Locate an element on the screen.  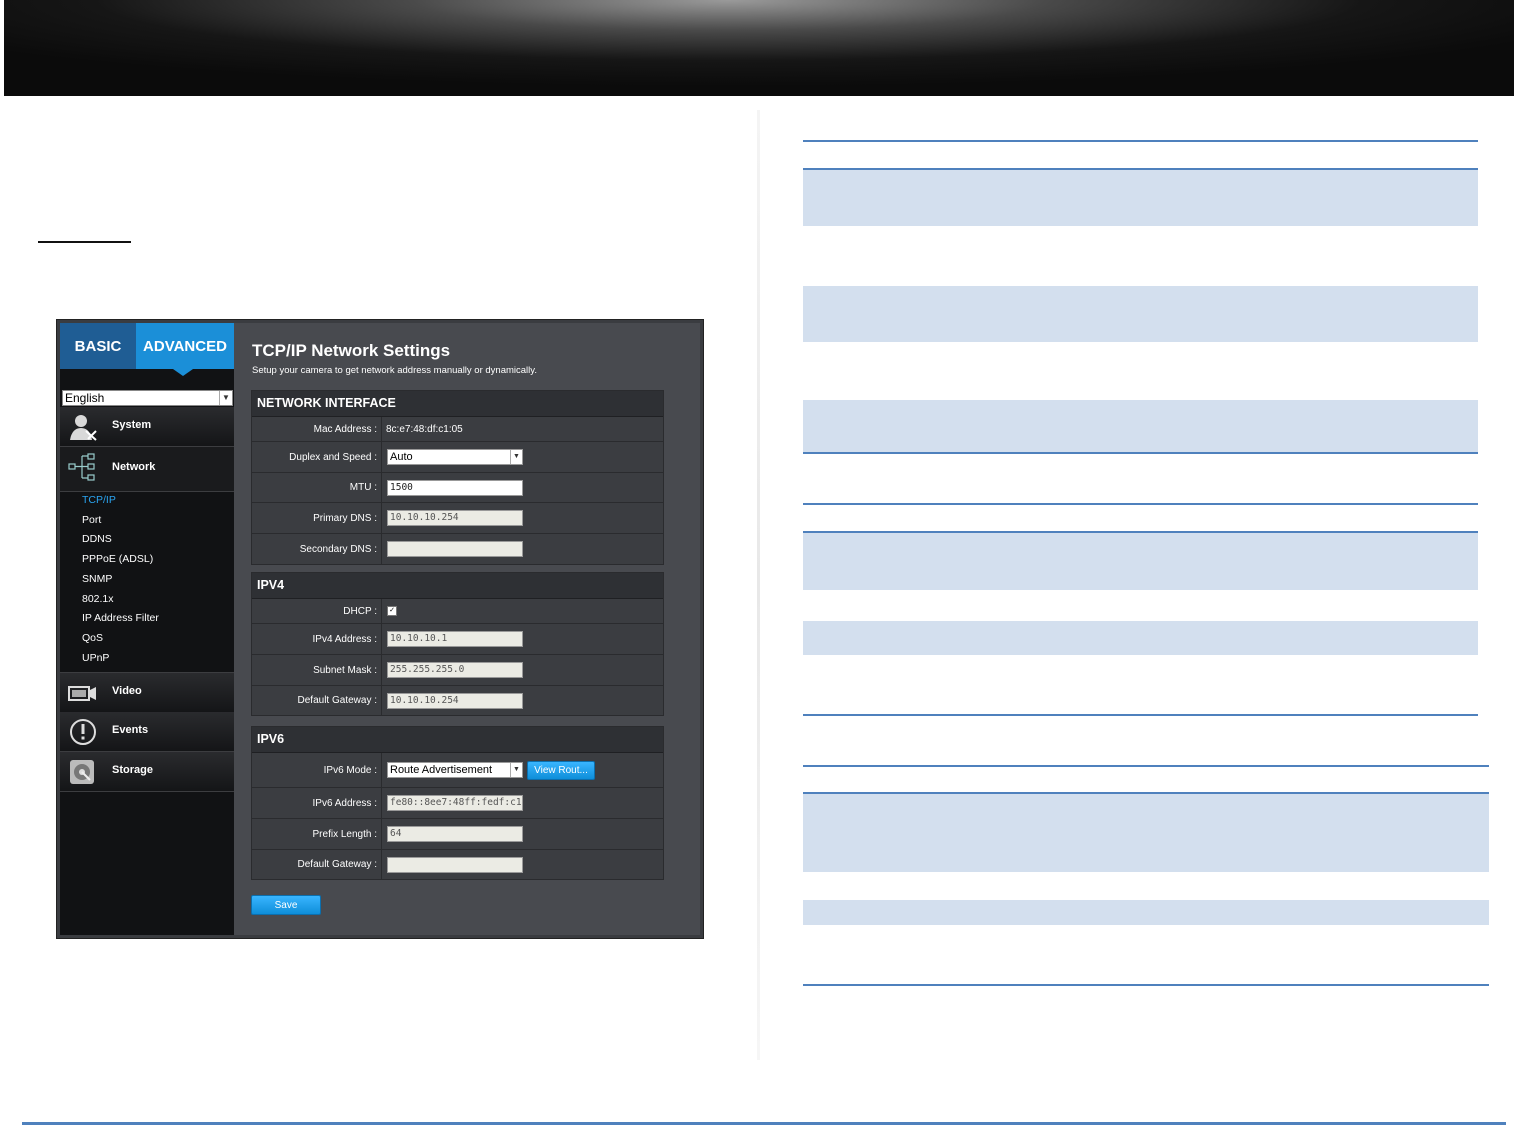
mtu-label: MTU : is located at coordinates (317, 487).